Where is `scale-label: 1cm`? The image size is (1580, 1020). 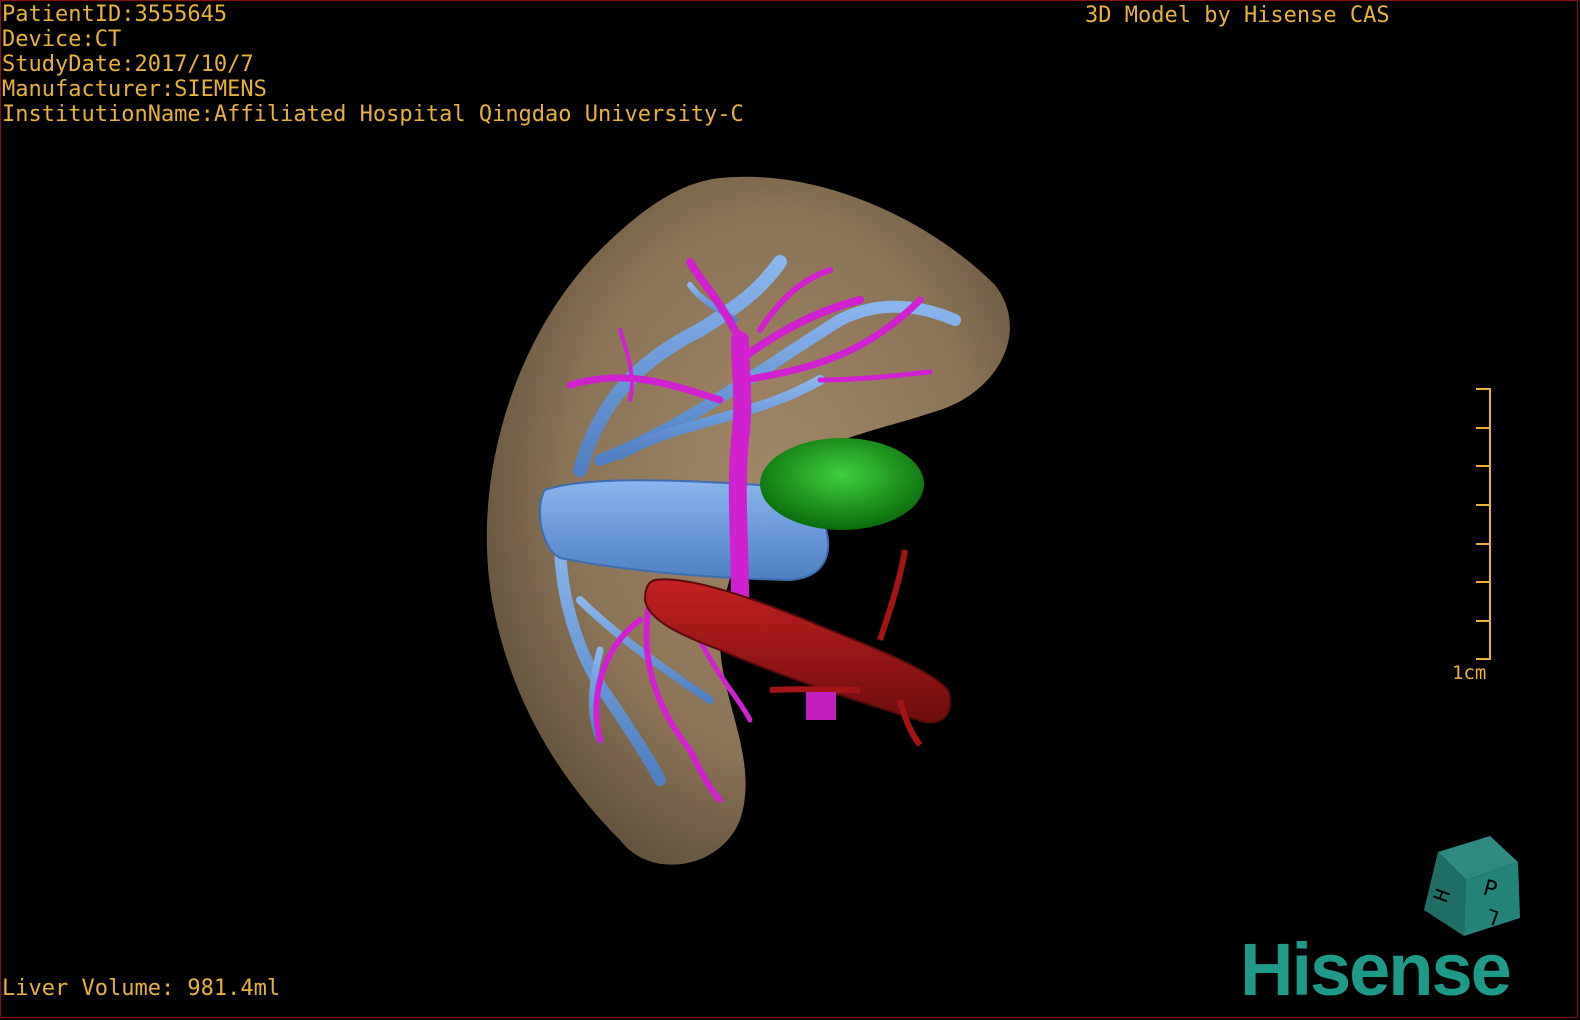 scale-label: 1cm is located at coordinates (1469, 673).